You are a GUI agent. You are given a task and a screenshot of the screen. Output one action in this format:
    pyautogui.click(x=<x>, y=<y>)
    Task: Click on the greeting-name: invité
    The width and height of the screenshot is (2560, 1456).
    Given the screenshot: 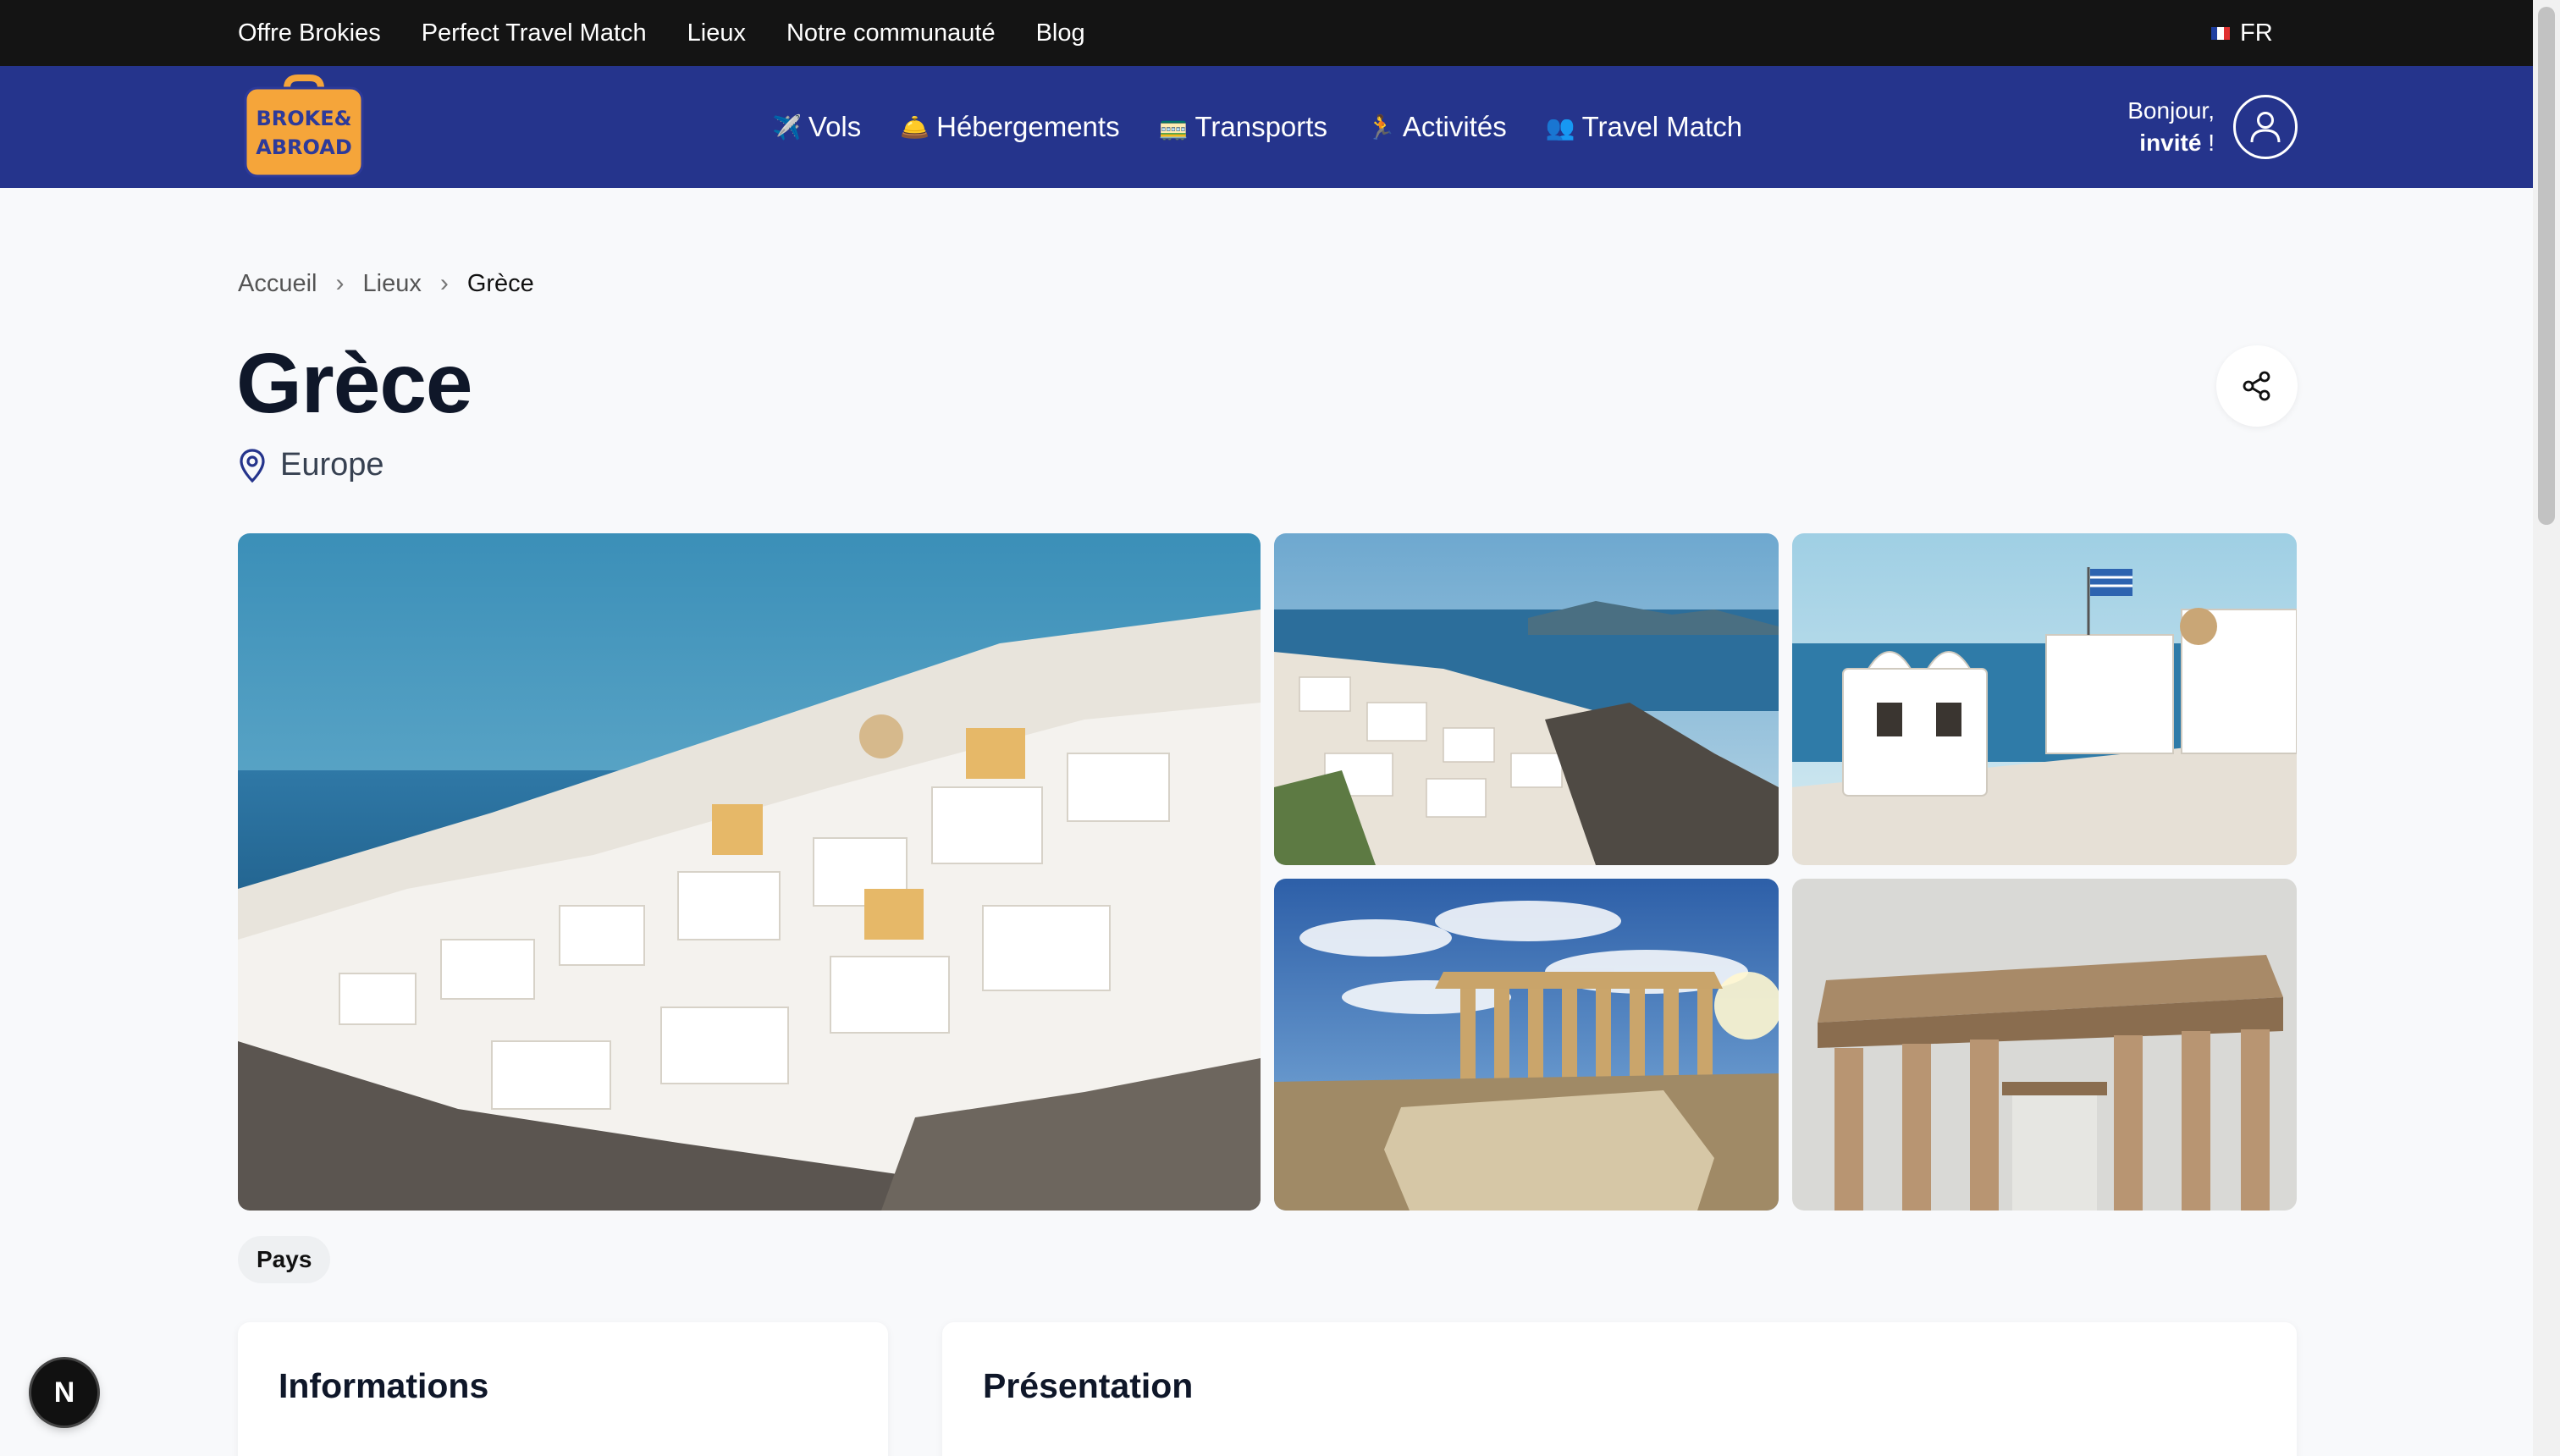 What is the action you would take?
    pyautogui.click(x=2170, y=143)
    